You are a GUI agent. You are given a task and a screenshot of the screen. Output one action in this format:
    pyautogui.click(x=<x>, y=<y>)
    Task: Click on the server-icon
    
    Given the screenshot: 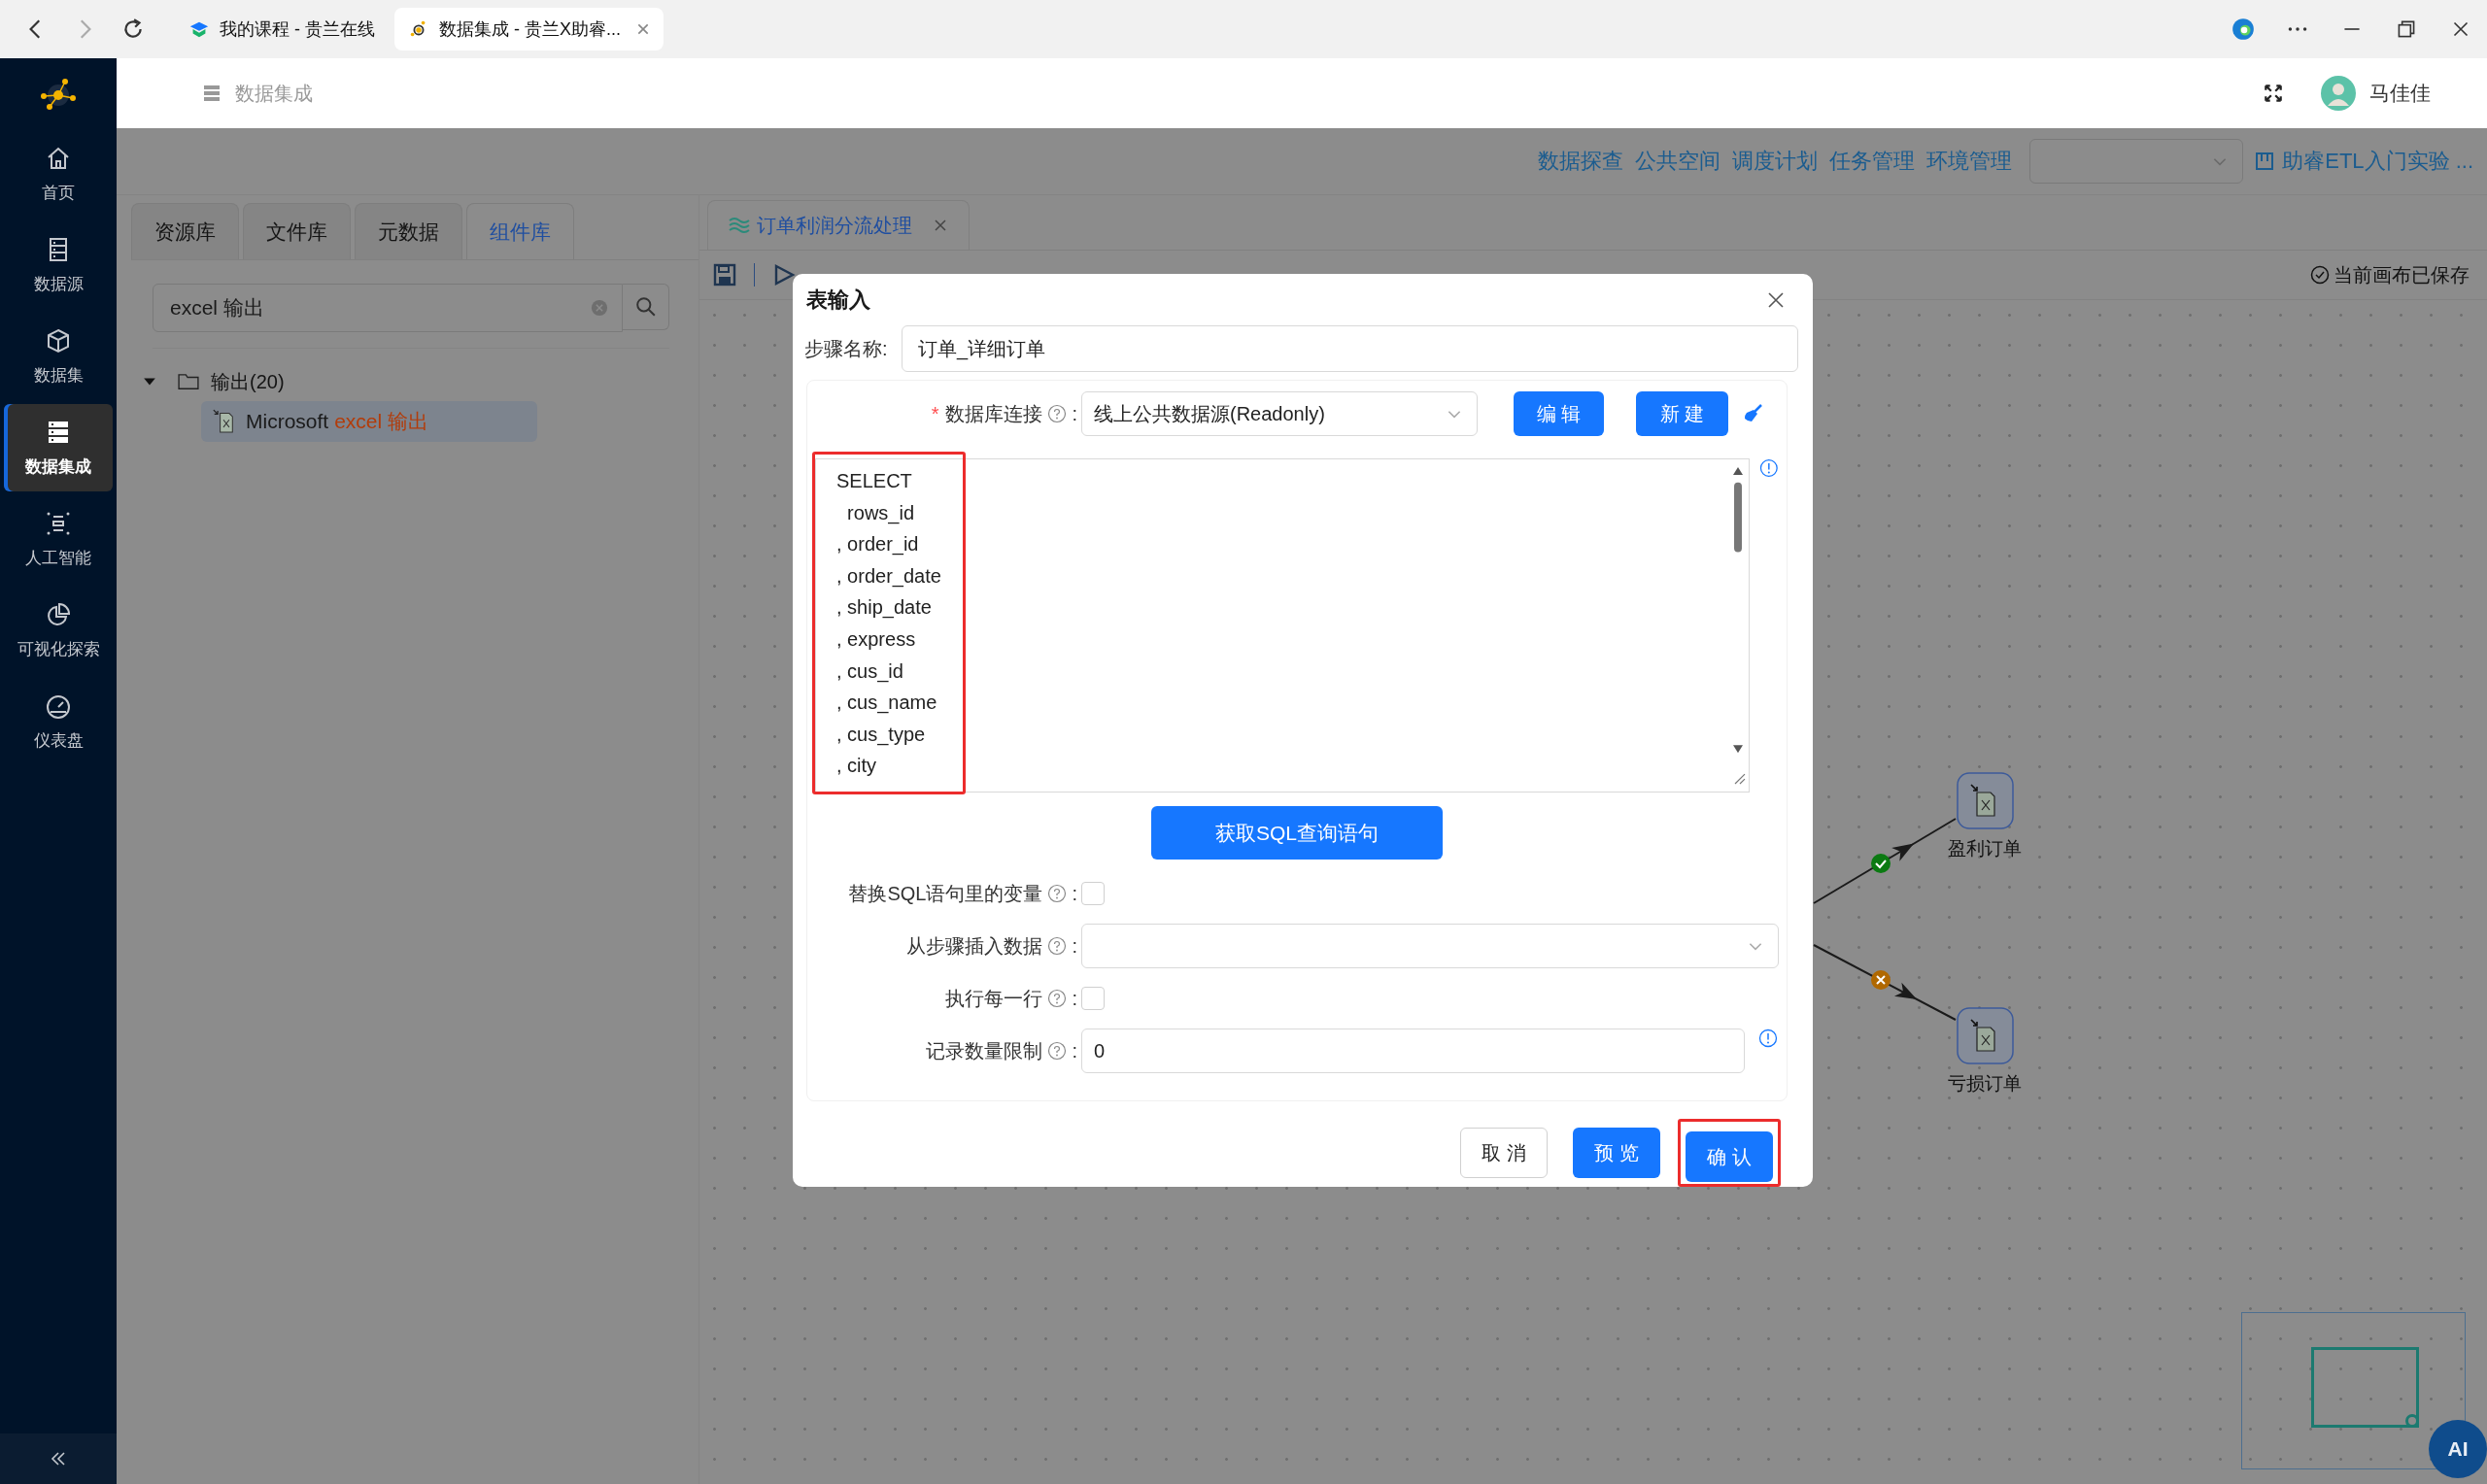 What is the action you would take?
    pyautogui.click(x=211, y=94)
    